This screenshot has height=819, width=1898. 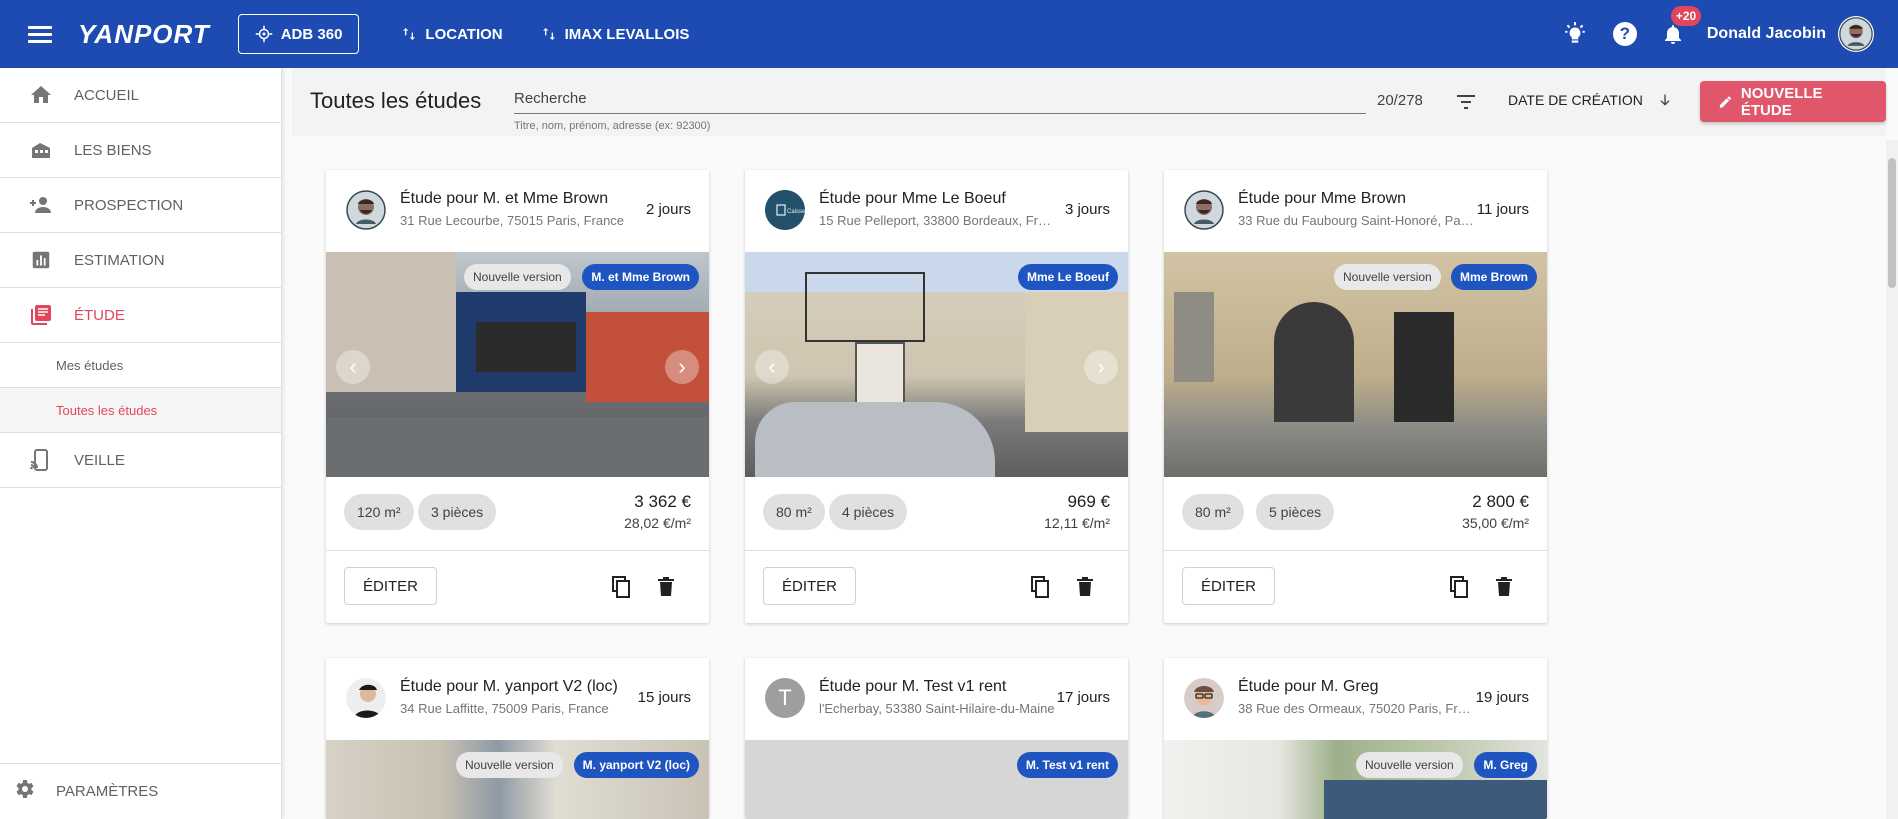 I want to click on app-logo: YANPORT, so click(x=144, y=34).